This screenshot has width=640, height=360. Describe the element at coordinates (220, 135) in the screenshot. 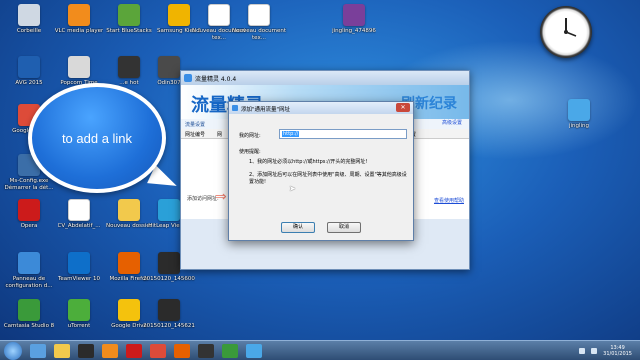

I see `col-url: 网` at that location.